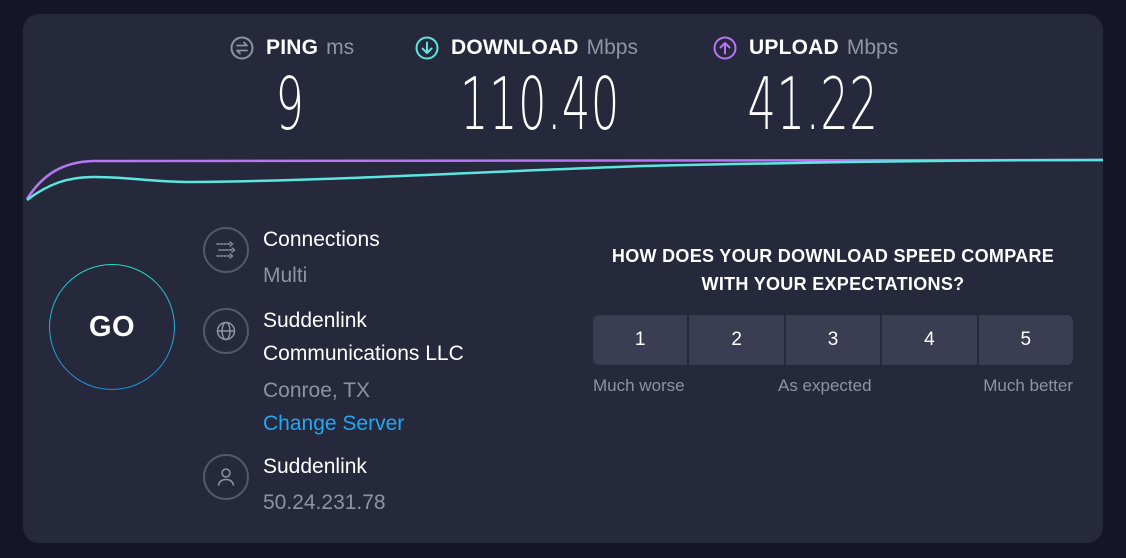 This screenshot has width=1126, height=558. What do you see at coordinates (333, 424) in the screenshot?
I see `change-server-link: Change Server` at bounding box center [333, 424].